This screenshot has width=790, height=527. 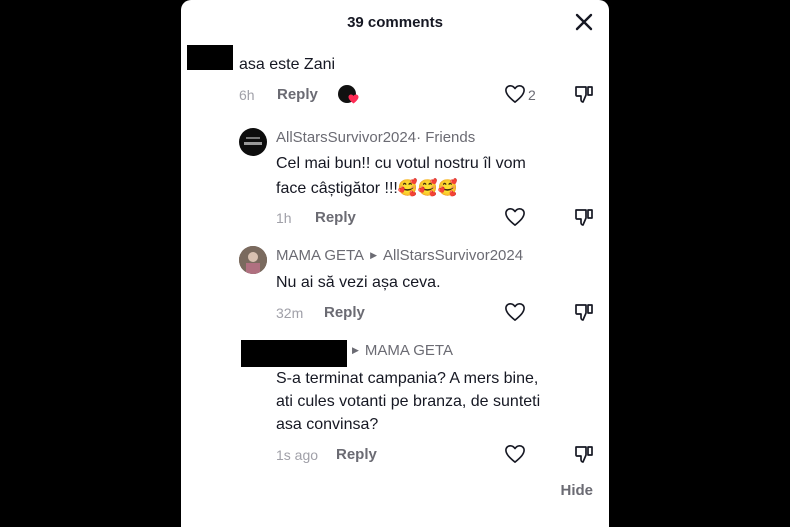 What do you see at coordinates (327, 424) in the screenshot?
I see `comment-text-line: asa convinsa?` at bounding box center [327, 424].